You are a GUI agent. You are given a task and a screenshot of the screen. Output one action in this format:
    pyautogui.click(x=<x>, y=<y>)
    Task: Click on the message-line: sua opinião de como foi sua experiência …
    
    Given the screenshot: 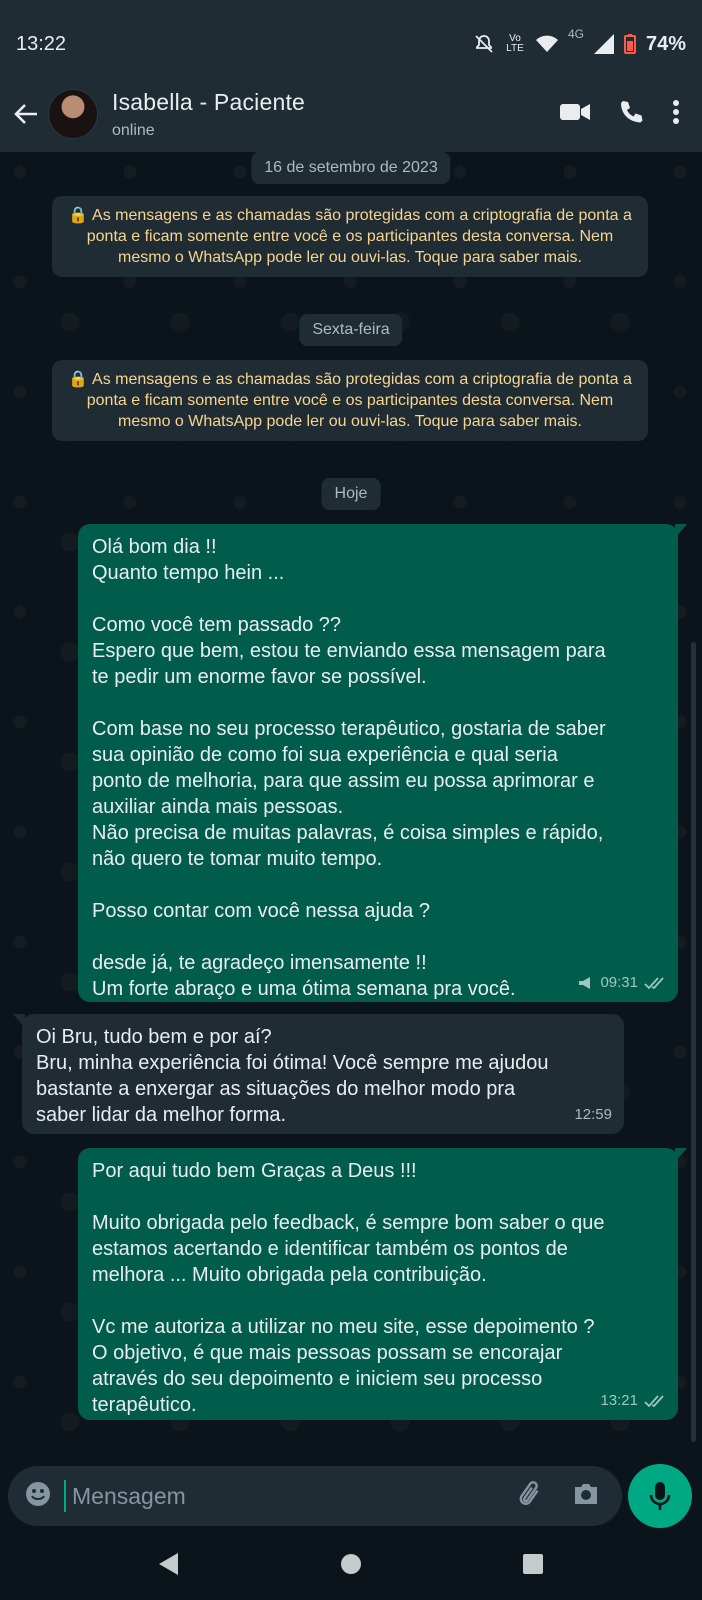 What is the action you would take?
    pyautogui.click(x=325, y=755)
    